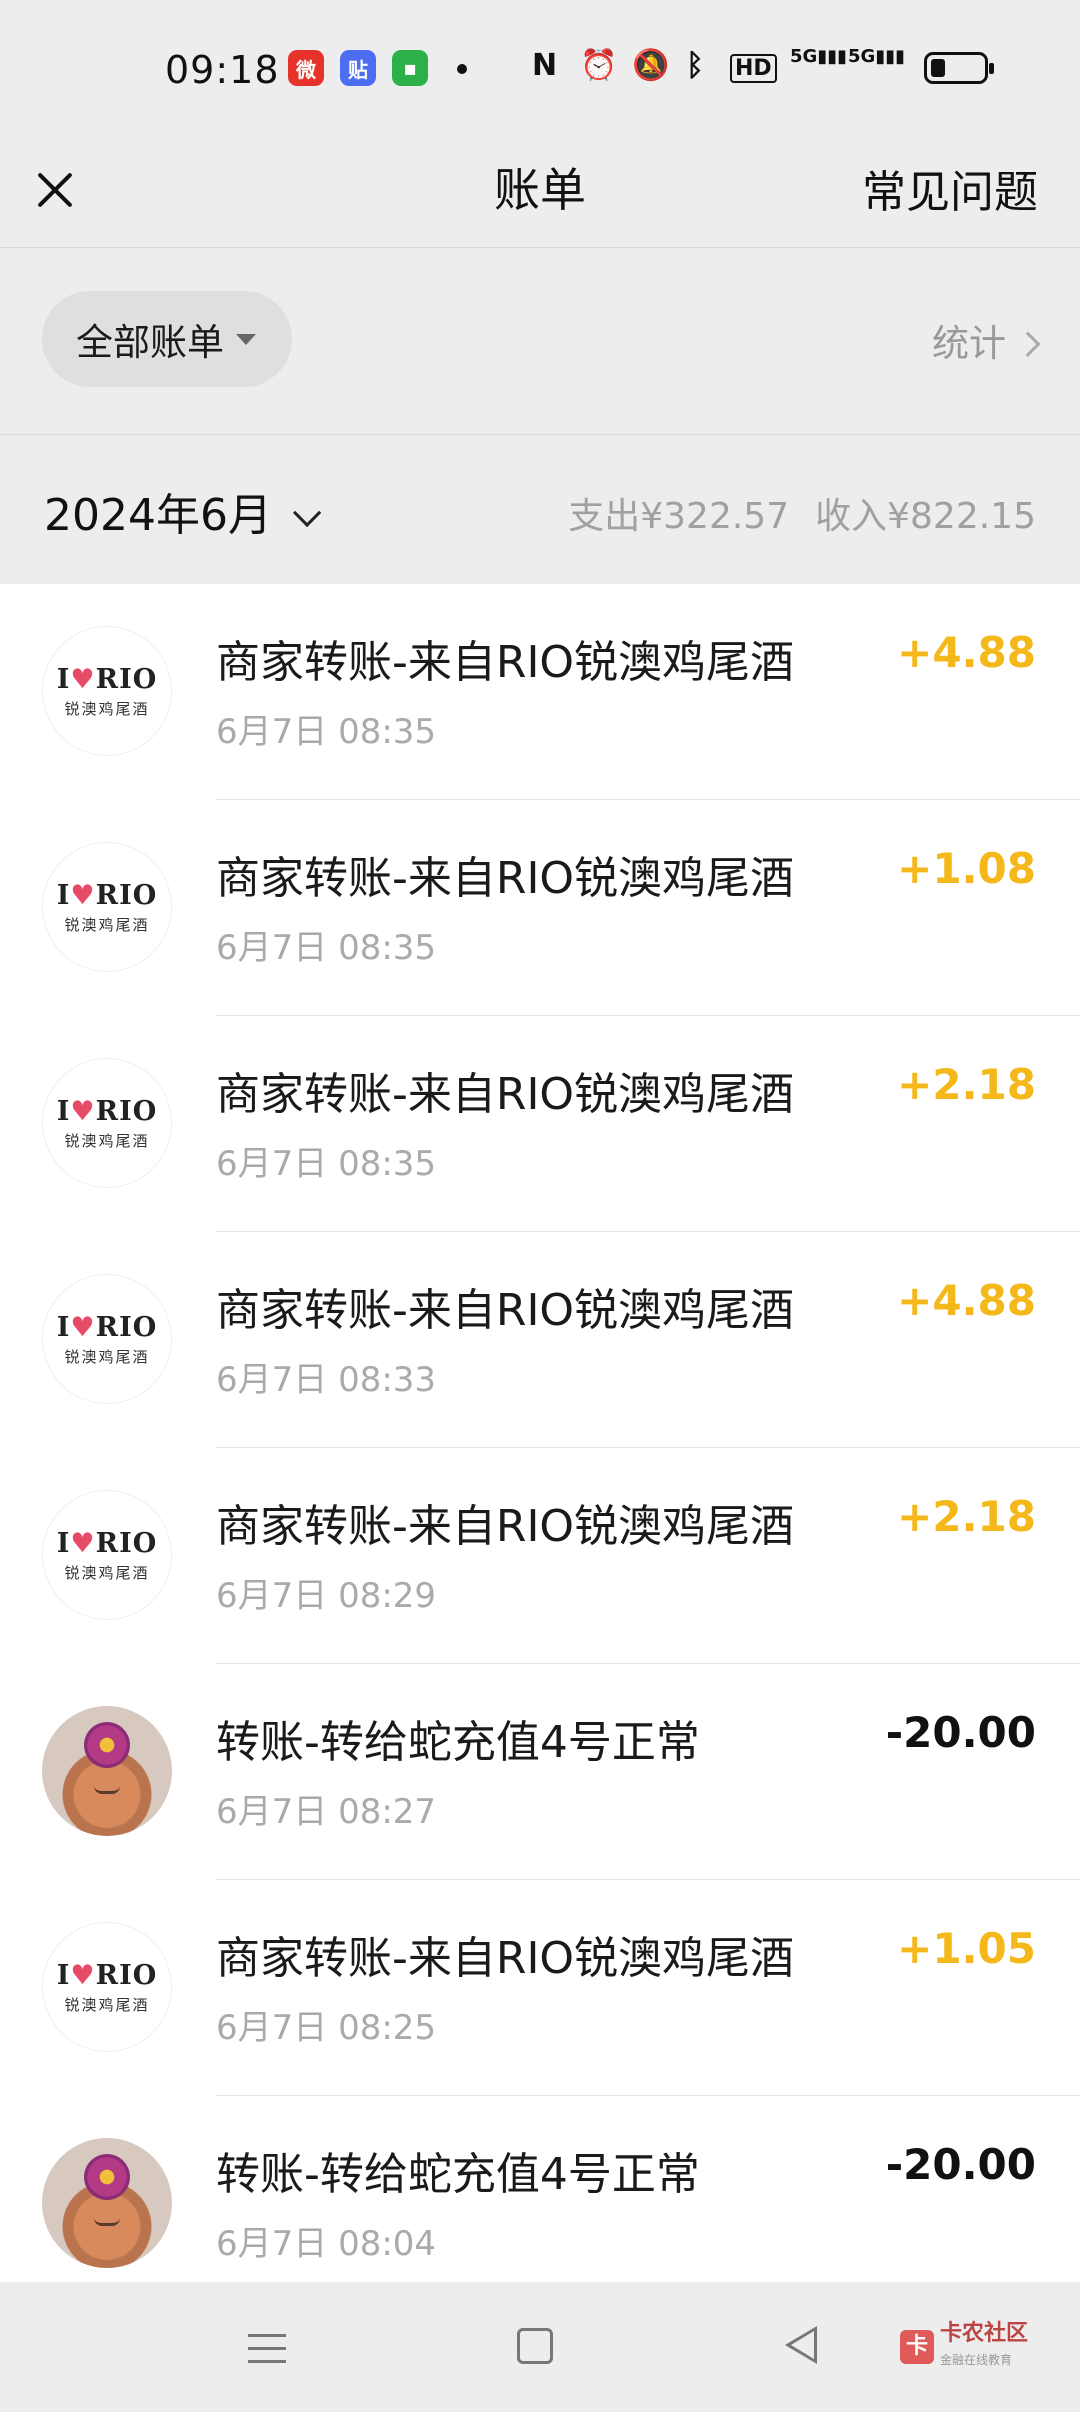  Describe the element at coordinates (326, 2244) in the screenshot. I see `transaction-time: 6月7日 08:04` at that location.